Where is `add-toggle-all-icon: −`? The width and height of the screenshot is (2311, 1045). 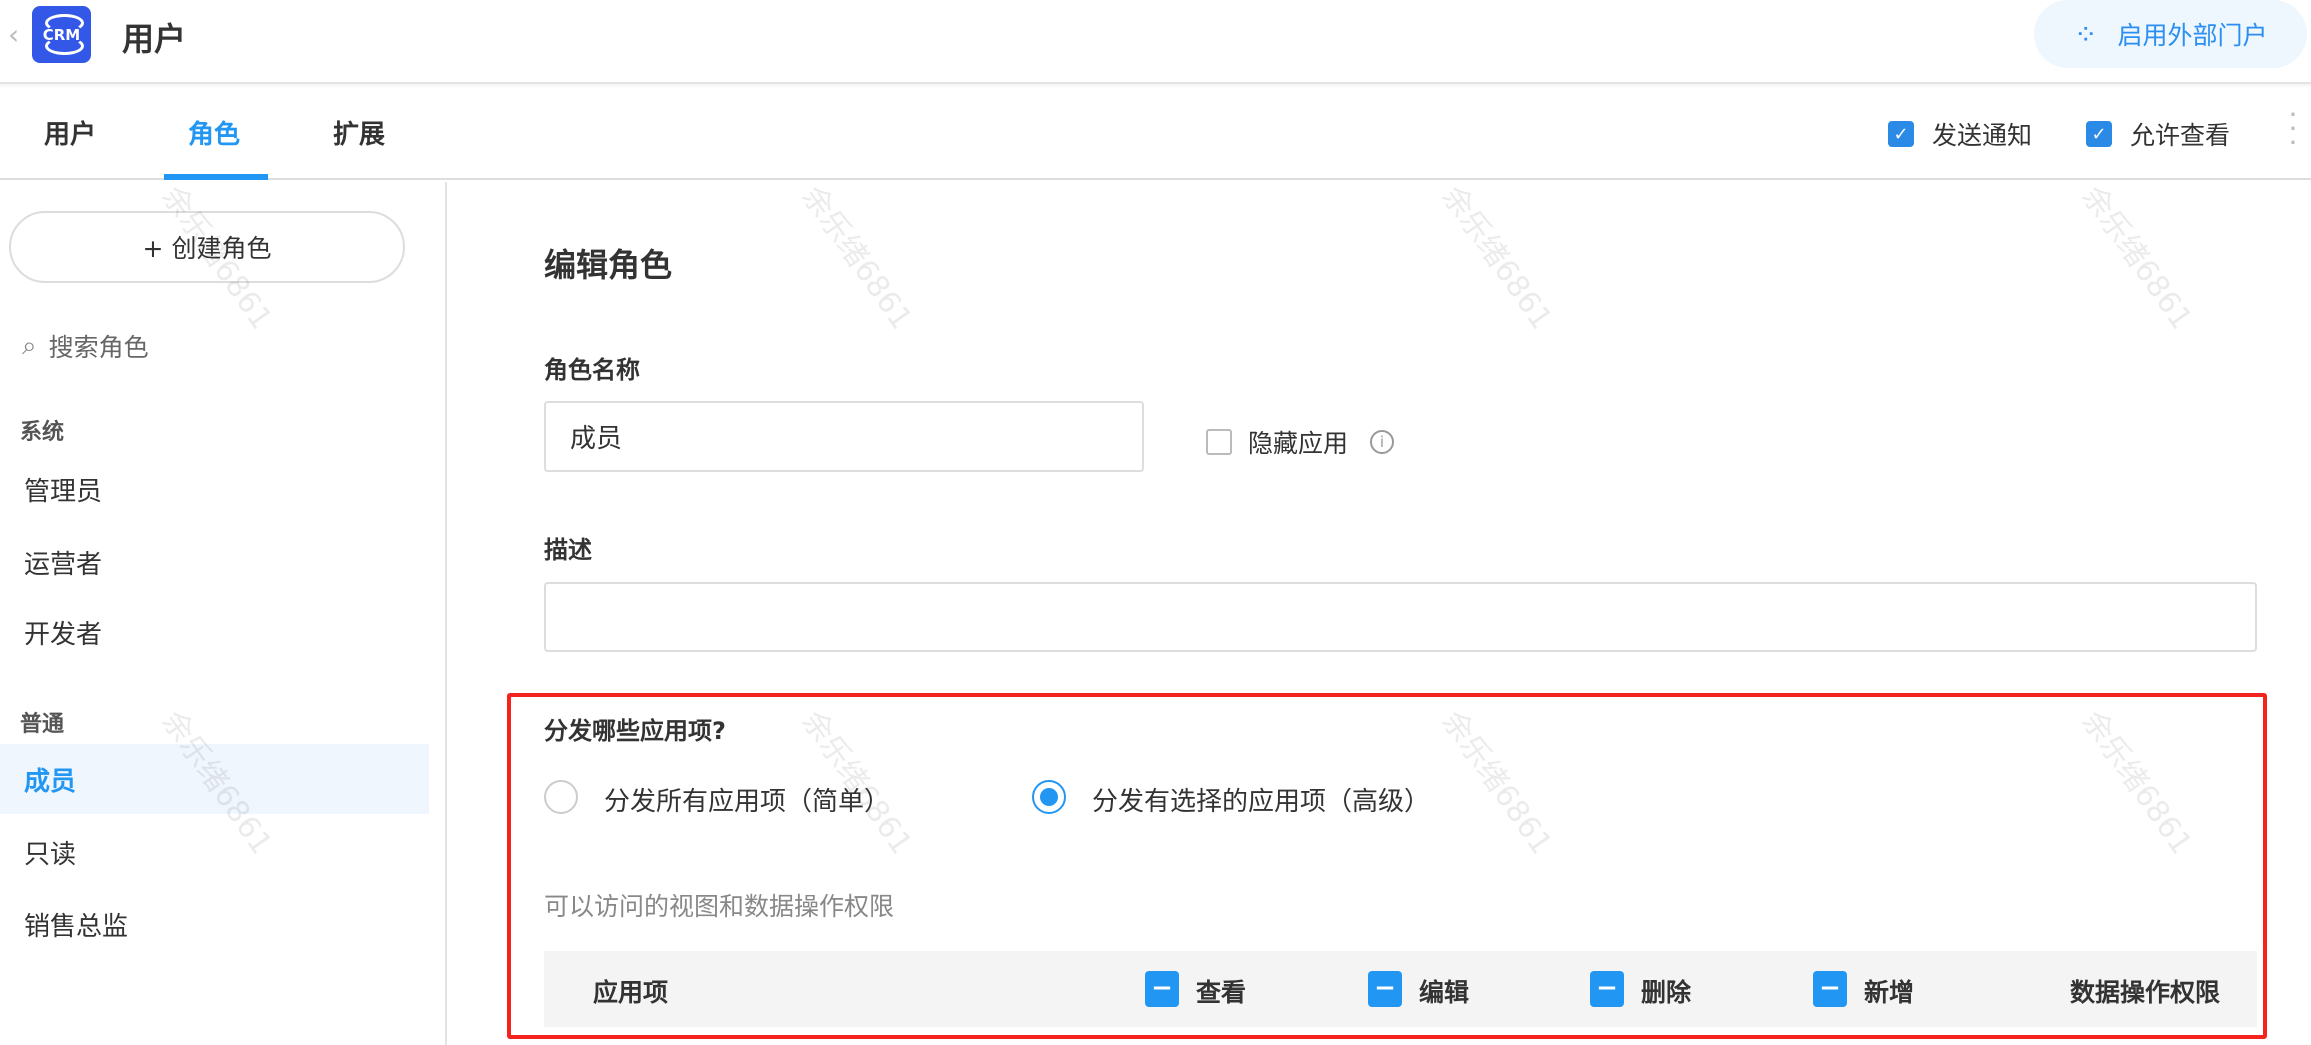
add-toggle-all-icon: − is located at coordinates (1830, 989).